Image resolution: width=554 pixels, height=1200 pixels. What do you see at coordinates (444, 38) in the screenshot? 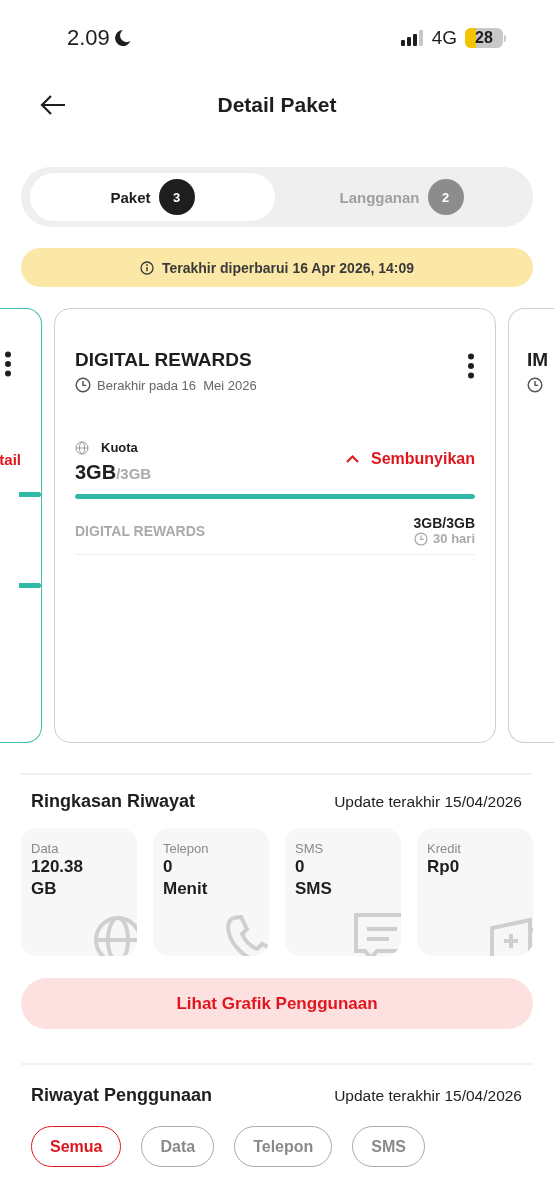
I see `network-type: 4G` at bounding box center [444, 38].